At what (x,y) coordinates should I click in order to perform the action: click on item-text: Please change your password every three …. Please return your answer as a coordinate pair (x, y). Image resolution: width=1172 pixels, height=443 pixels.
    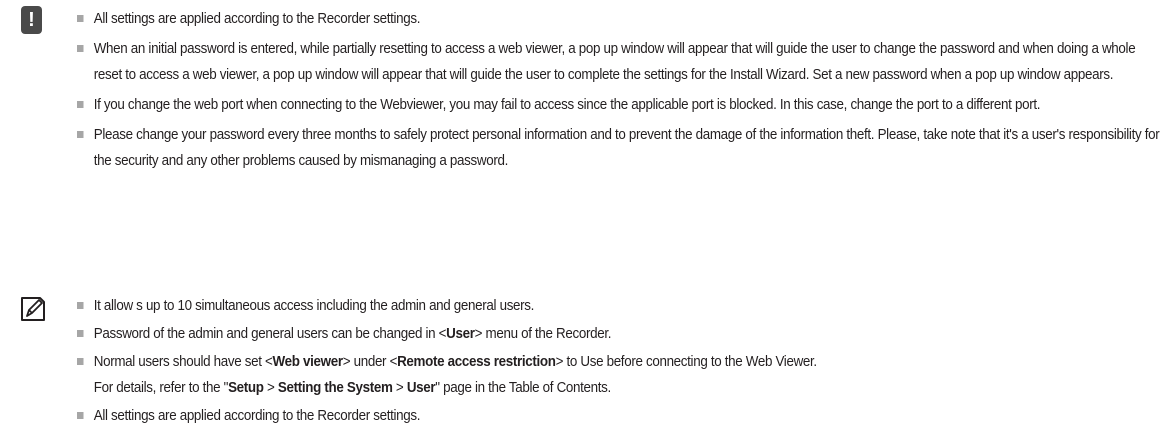
    Looking at the image, I should click on (626, 148).